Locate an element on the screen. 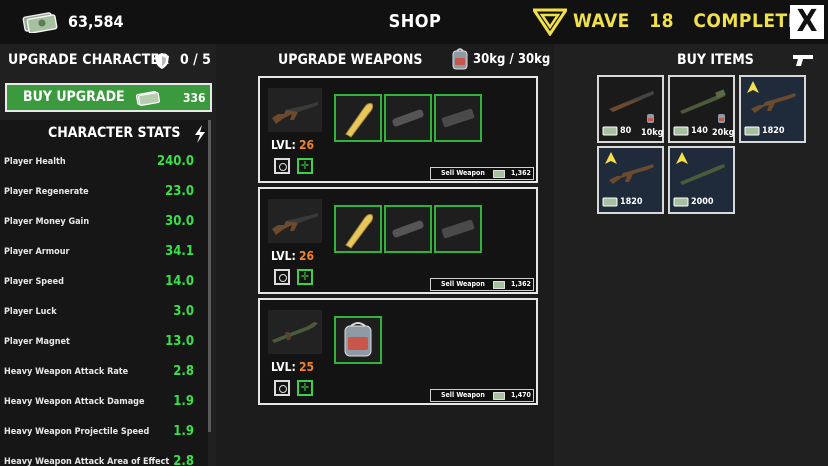 The width and height of the screenshot is (828, 466). stat-row: Heavy Weapon Attack Damage 1.9 is located at coordinates (99, 404).